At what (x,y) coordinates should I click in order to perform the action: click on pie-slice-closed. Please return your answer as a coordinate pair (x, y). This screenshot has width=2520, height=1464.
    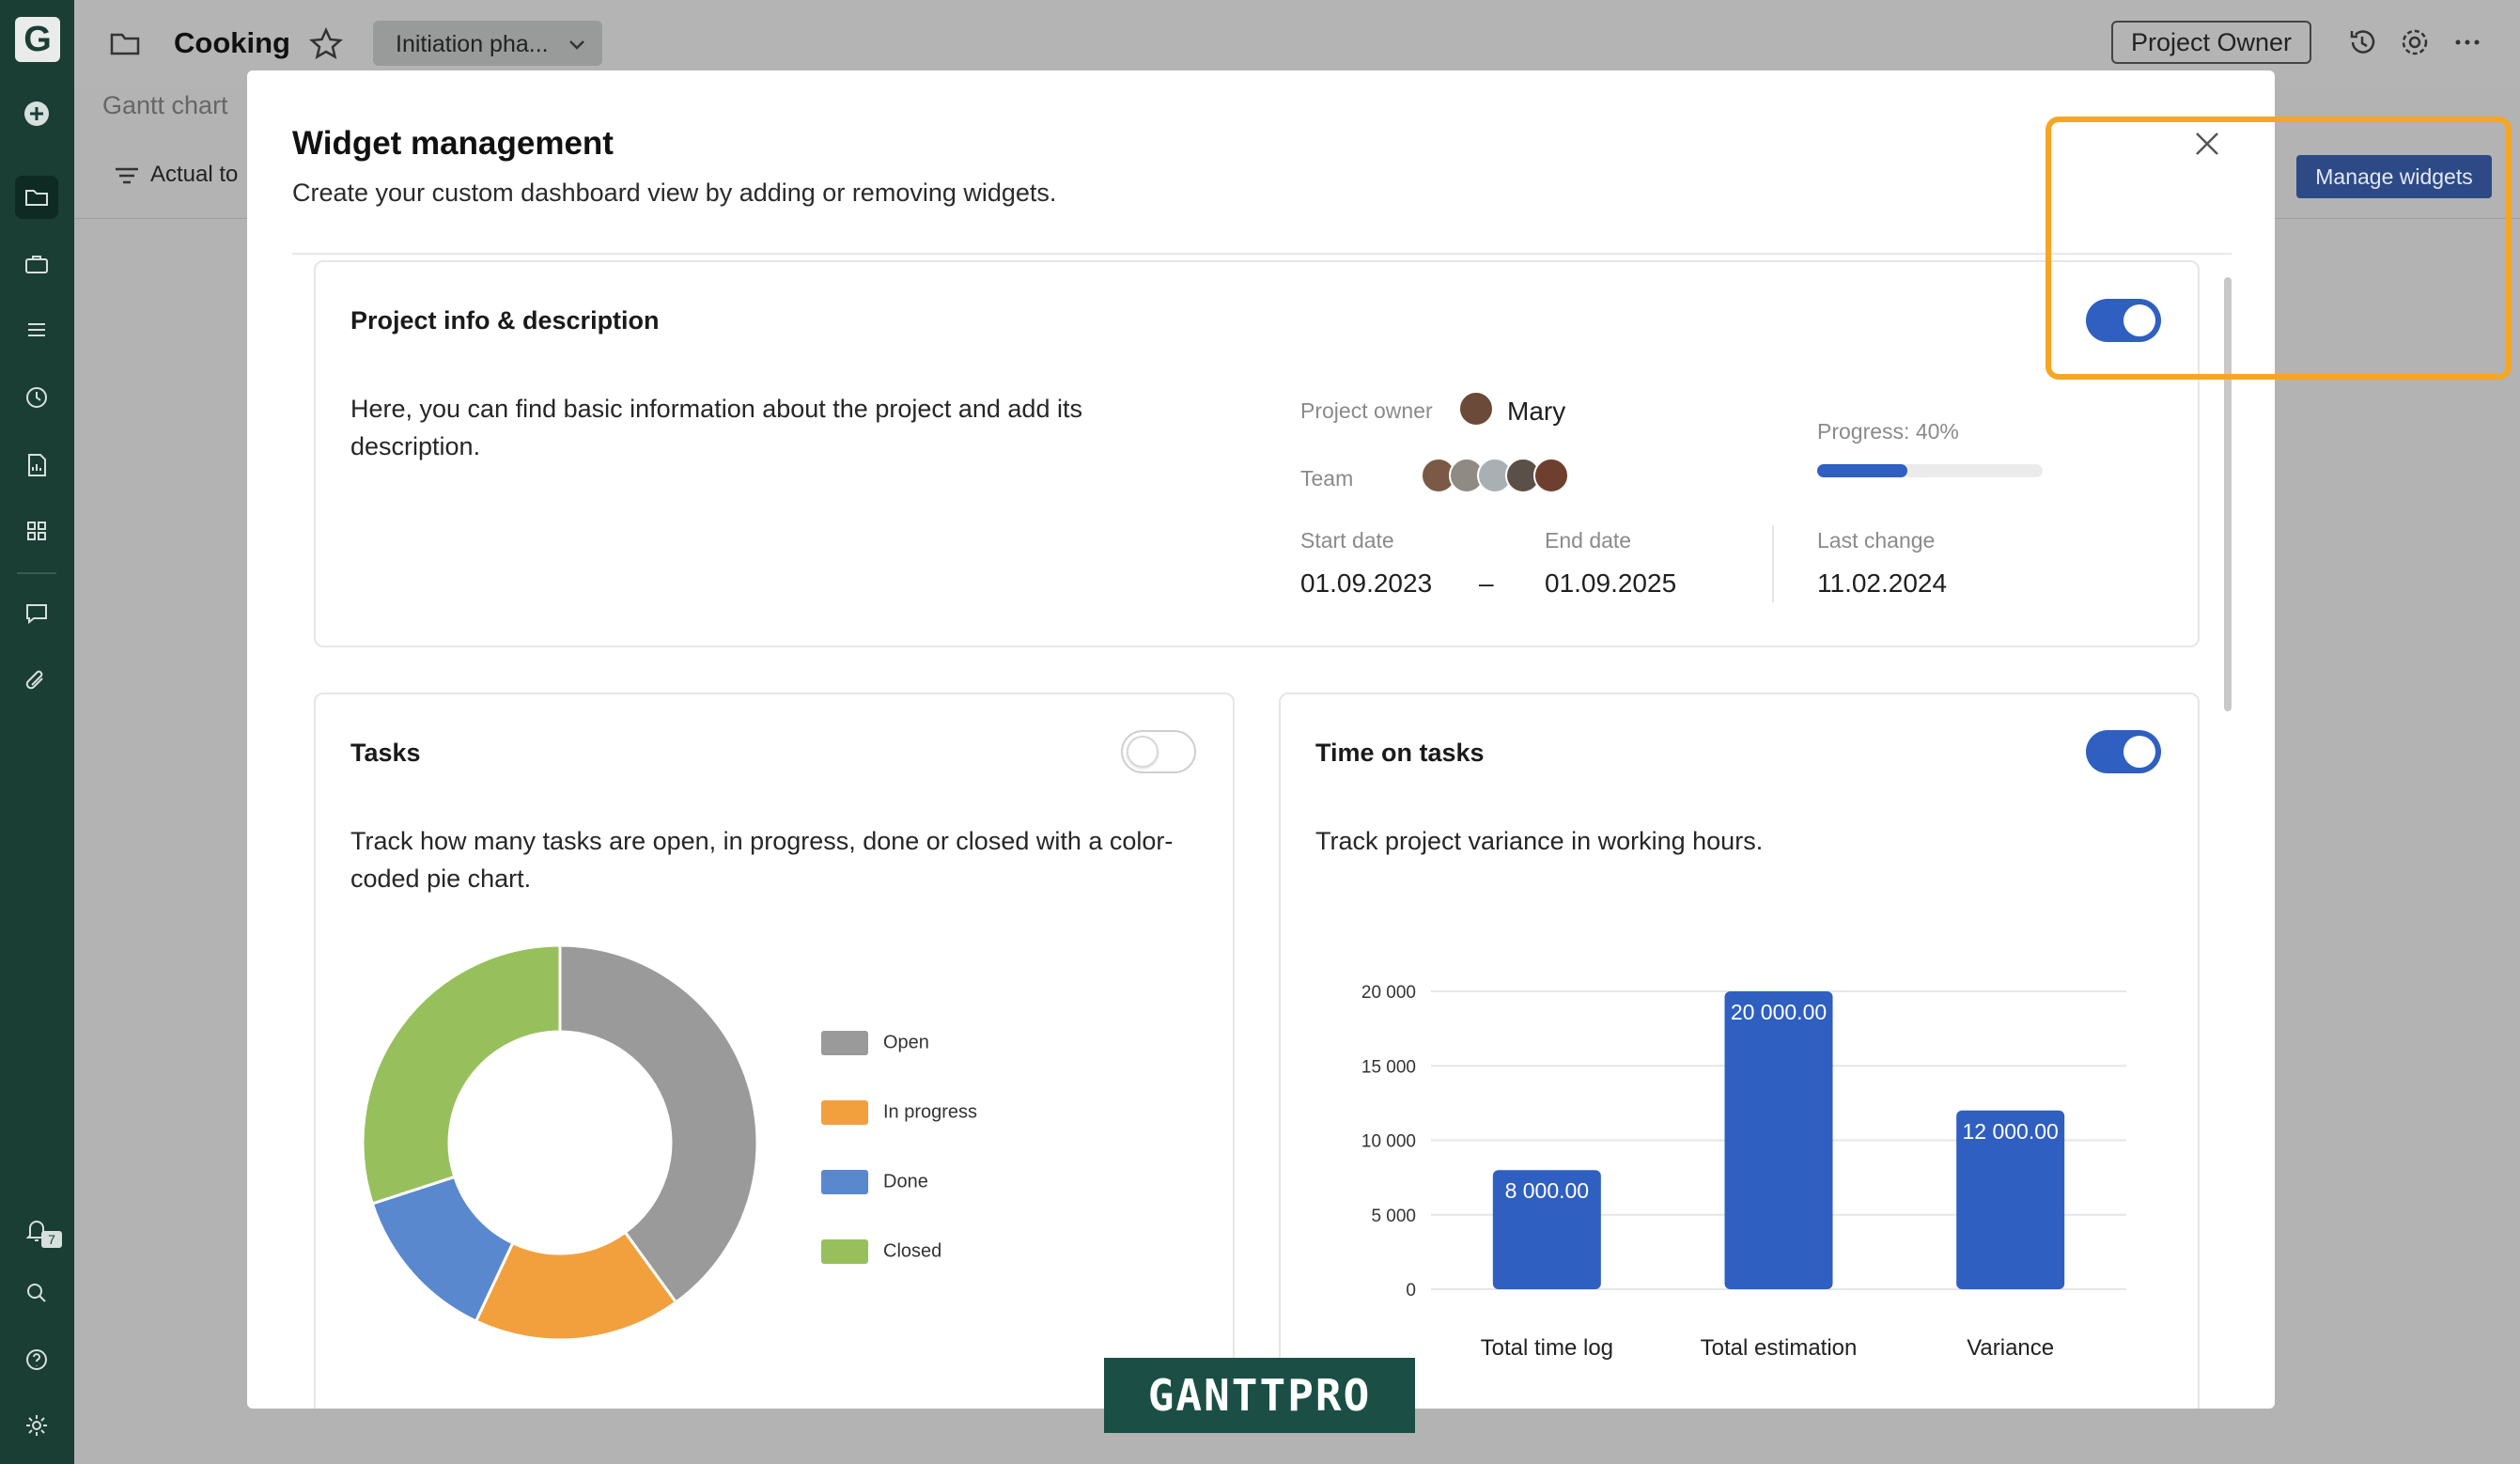
    Looking at the image, I should click on (461, 1074).